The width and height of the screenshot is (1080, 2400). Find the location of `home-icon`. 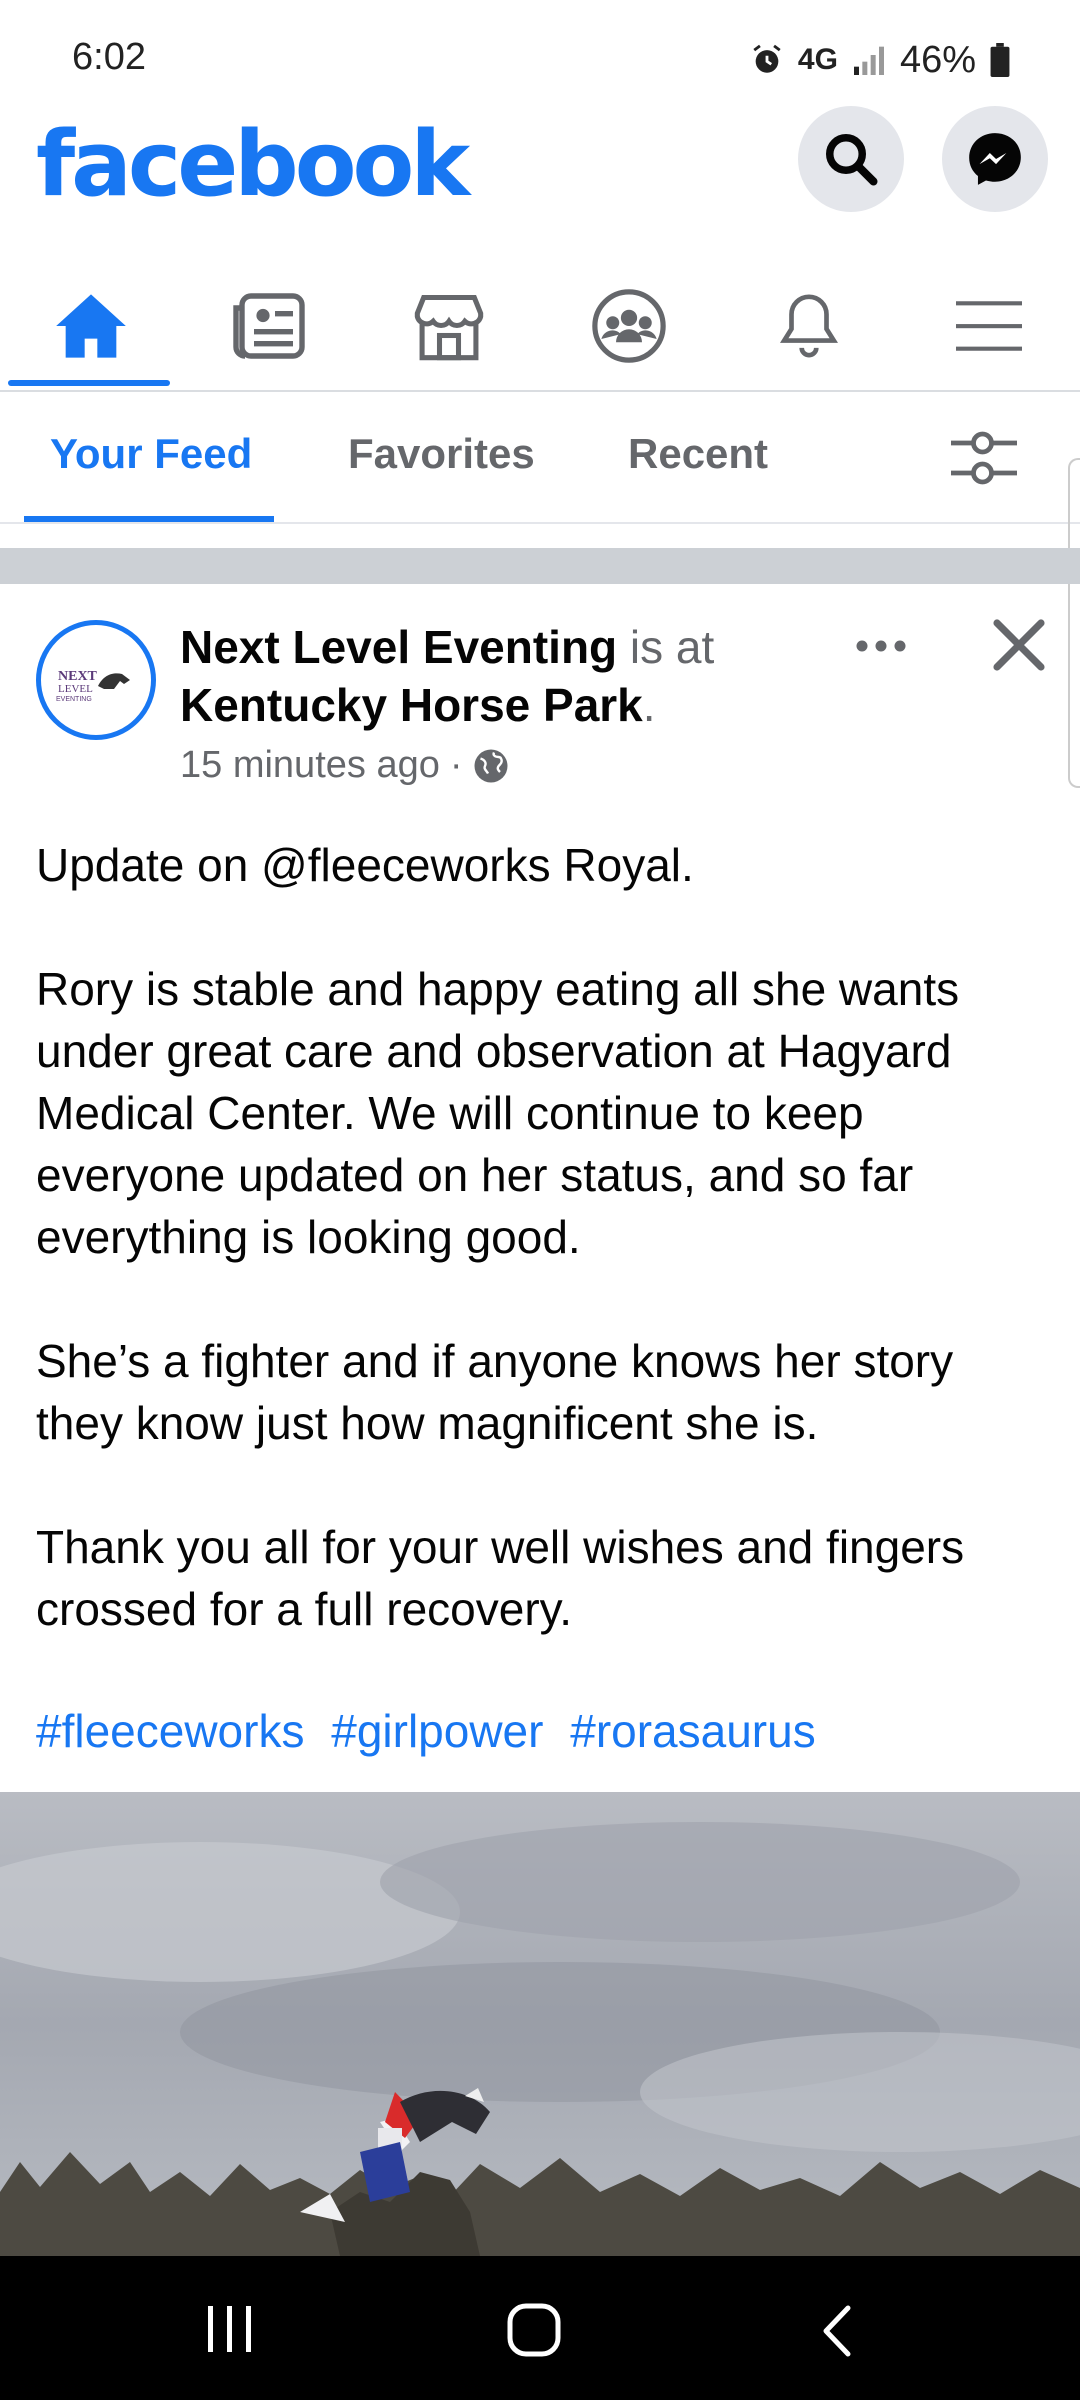

home-icon is located at coordinates (91, 326).